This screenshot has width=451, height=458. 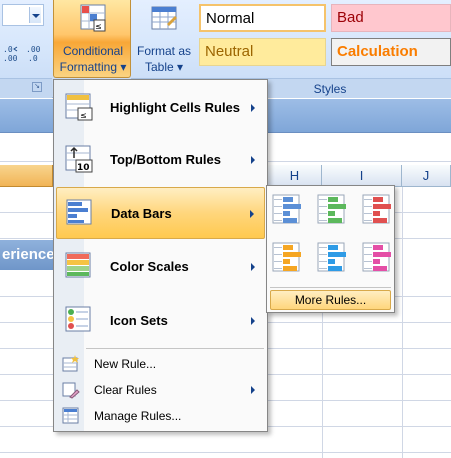 What do you see at coordinates (391, 18) in the screenshot?
I see `style-bad: Bad` at bounding box center [391, 18].